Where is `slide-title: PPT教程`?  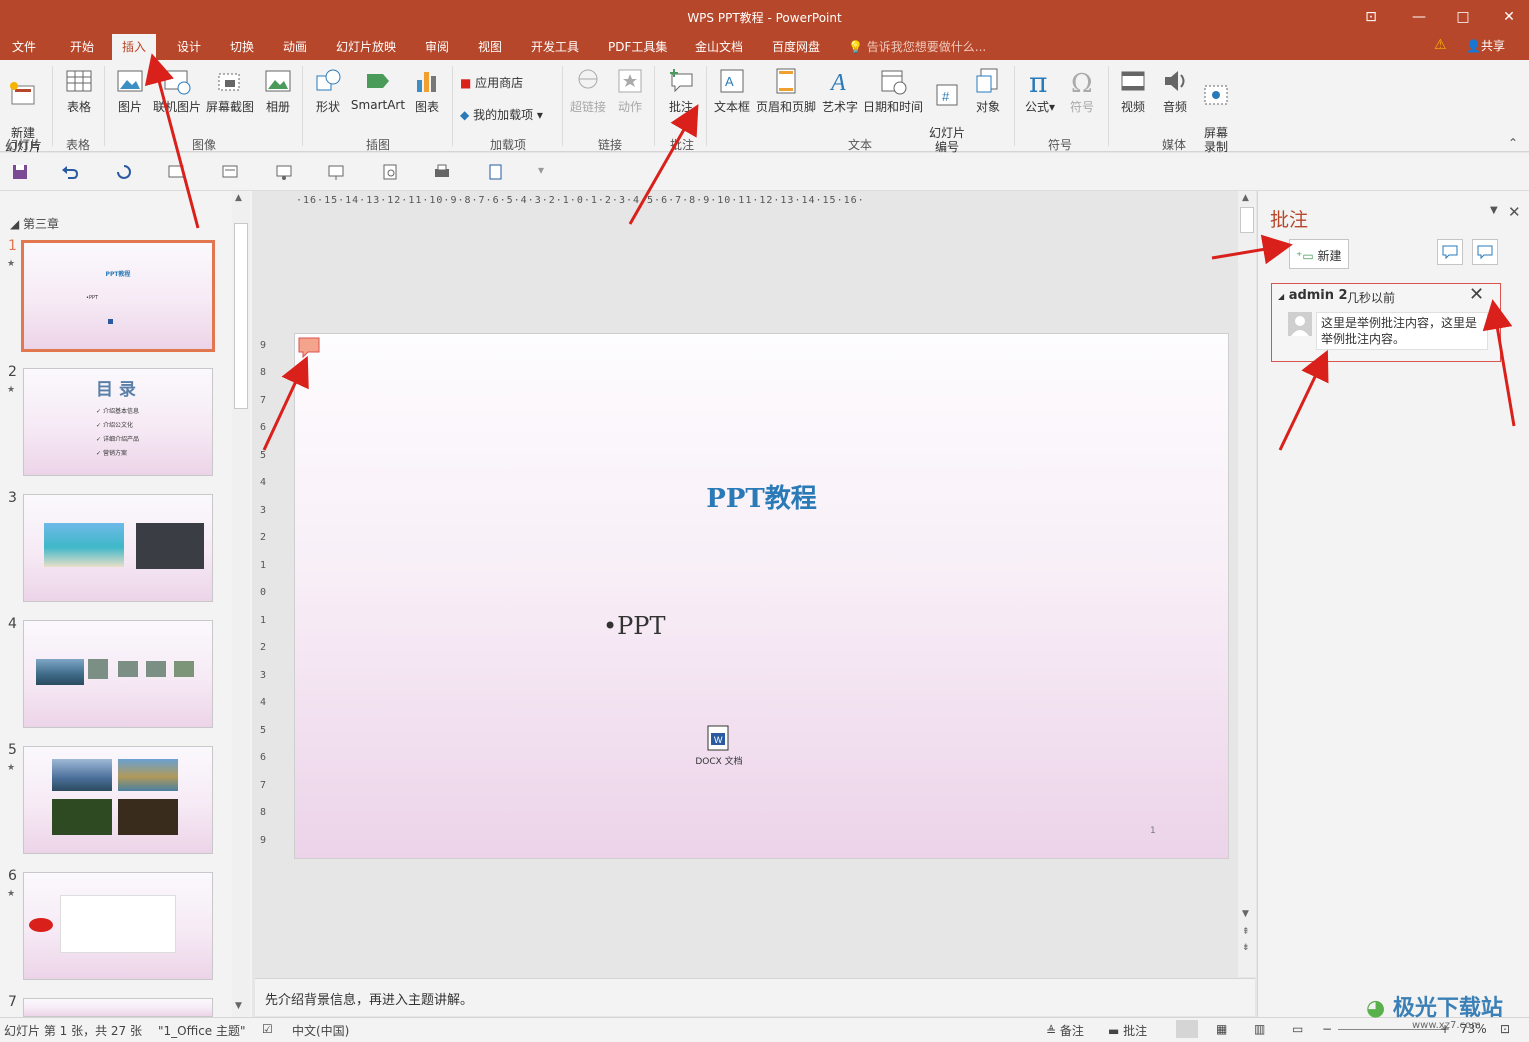
slide-title: PPT教程 is located at coordinates (761, 496).